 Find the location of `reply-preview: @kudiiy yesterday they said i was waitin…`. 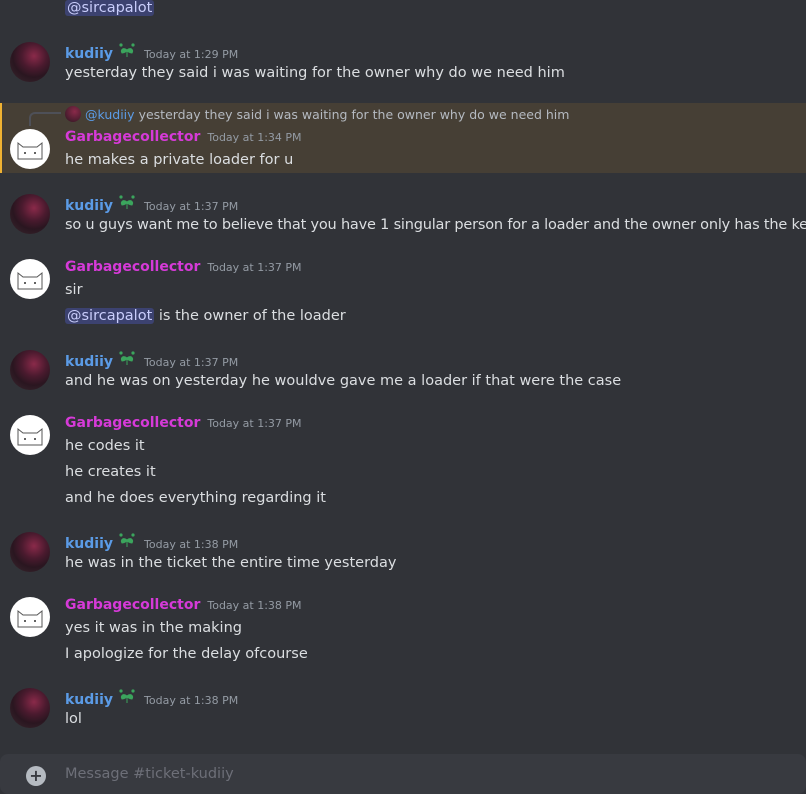

reply-preview: @kudiiy yesterday they said i was waitin… is located at coordinates (317, 114).